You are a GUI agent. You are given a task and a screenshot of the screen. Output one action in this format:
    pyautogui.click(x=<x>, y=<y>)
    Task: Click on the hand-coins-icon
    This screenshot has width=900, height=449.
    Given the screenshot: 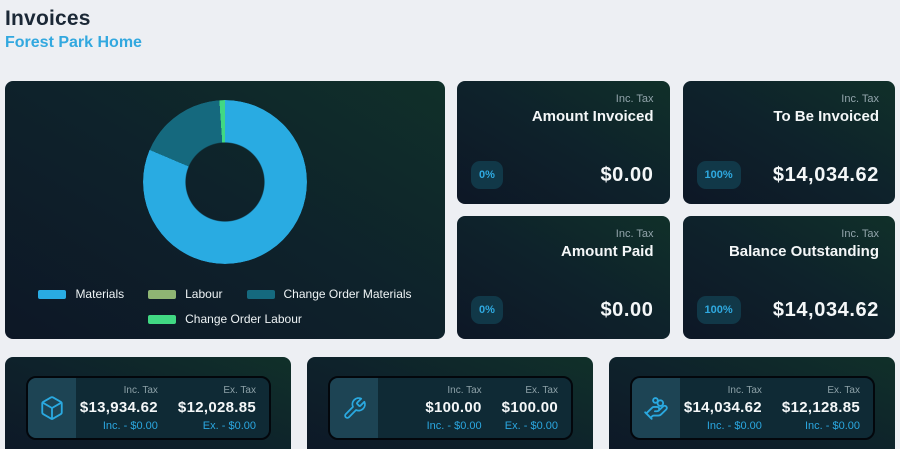 What is the action you would take?
    pyautogui.click(x=656, y=408)
    